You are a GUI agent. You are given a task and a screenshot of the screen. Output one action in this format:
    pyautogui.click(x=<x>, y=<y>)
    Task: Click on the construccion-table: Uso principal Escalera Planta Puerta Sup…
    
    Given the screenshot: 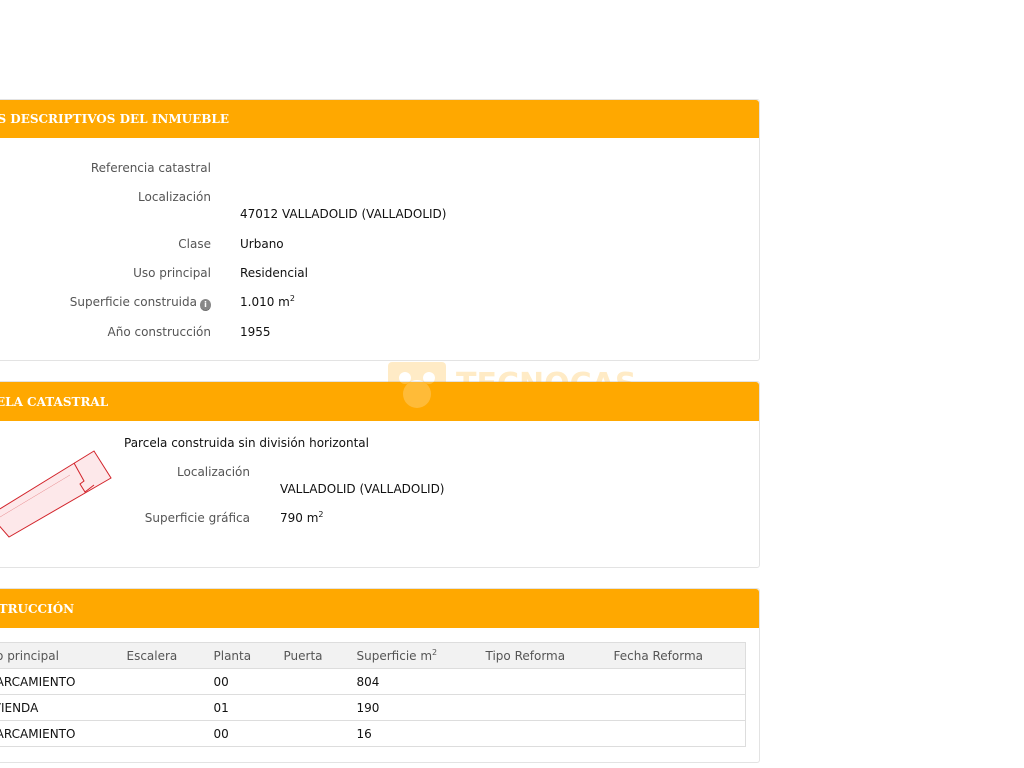 What is the action you would take?
    pyautogui.click(x=373, y=694)
    